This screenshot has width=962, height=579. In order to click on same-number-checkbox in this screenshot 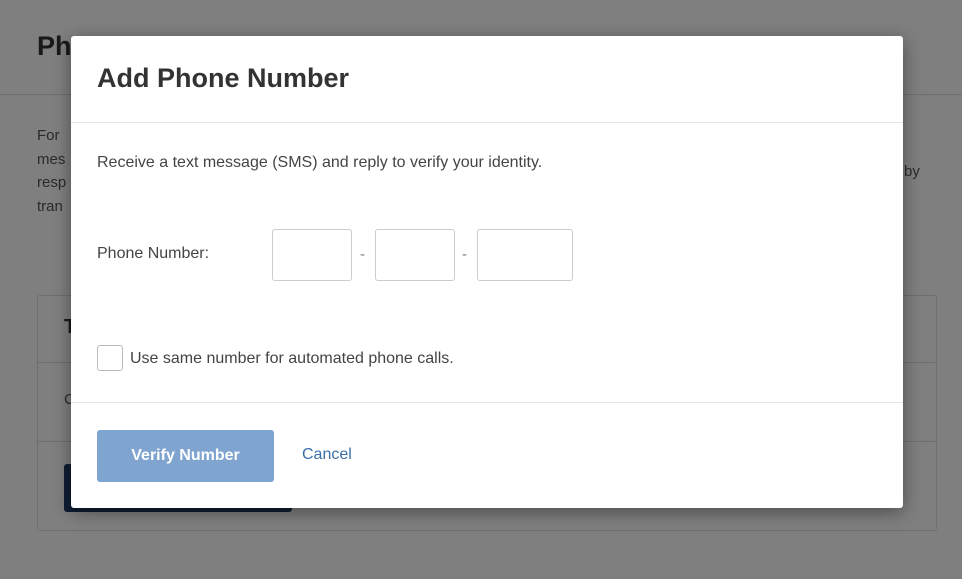, I will do `click(110, 358)`.